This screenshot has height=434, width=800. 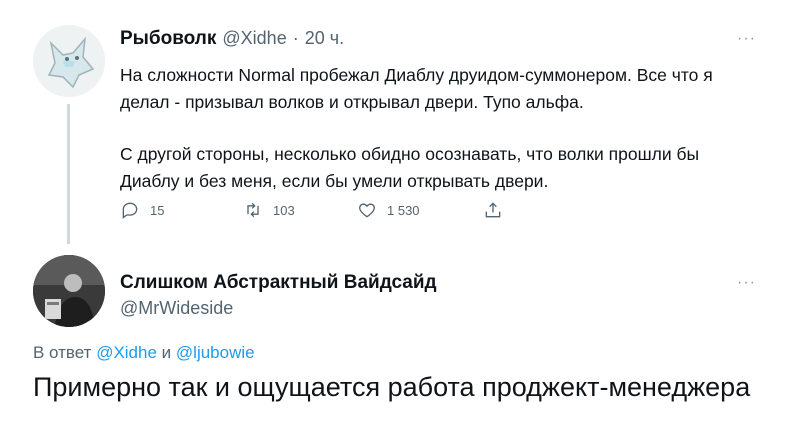 I want to click on author-name: Рыбоволк, so click(x=168, y=39).